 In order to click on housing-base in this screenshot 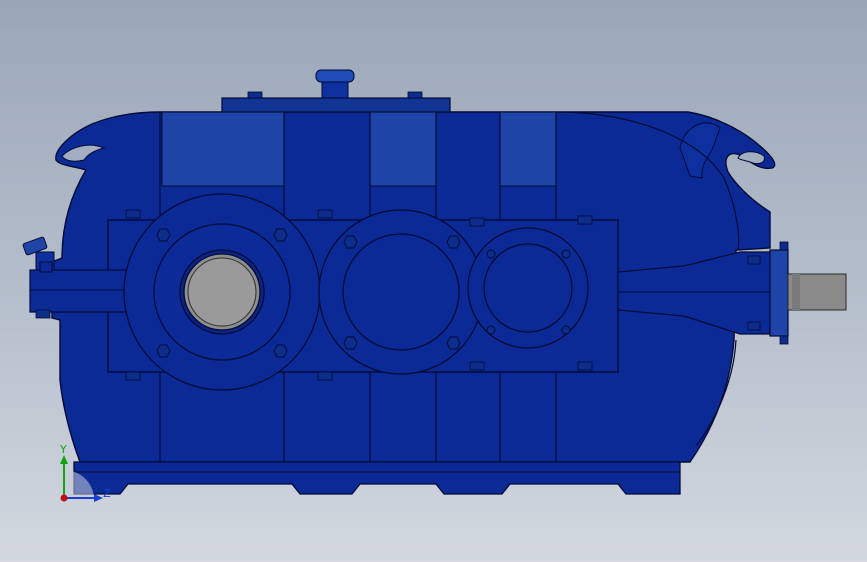, I will do `click(377, 478)`.